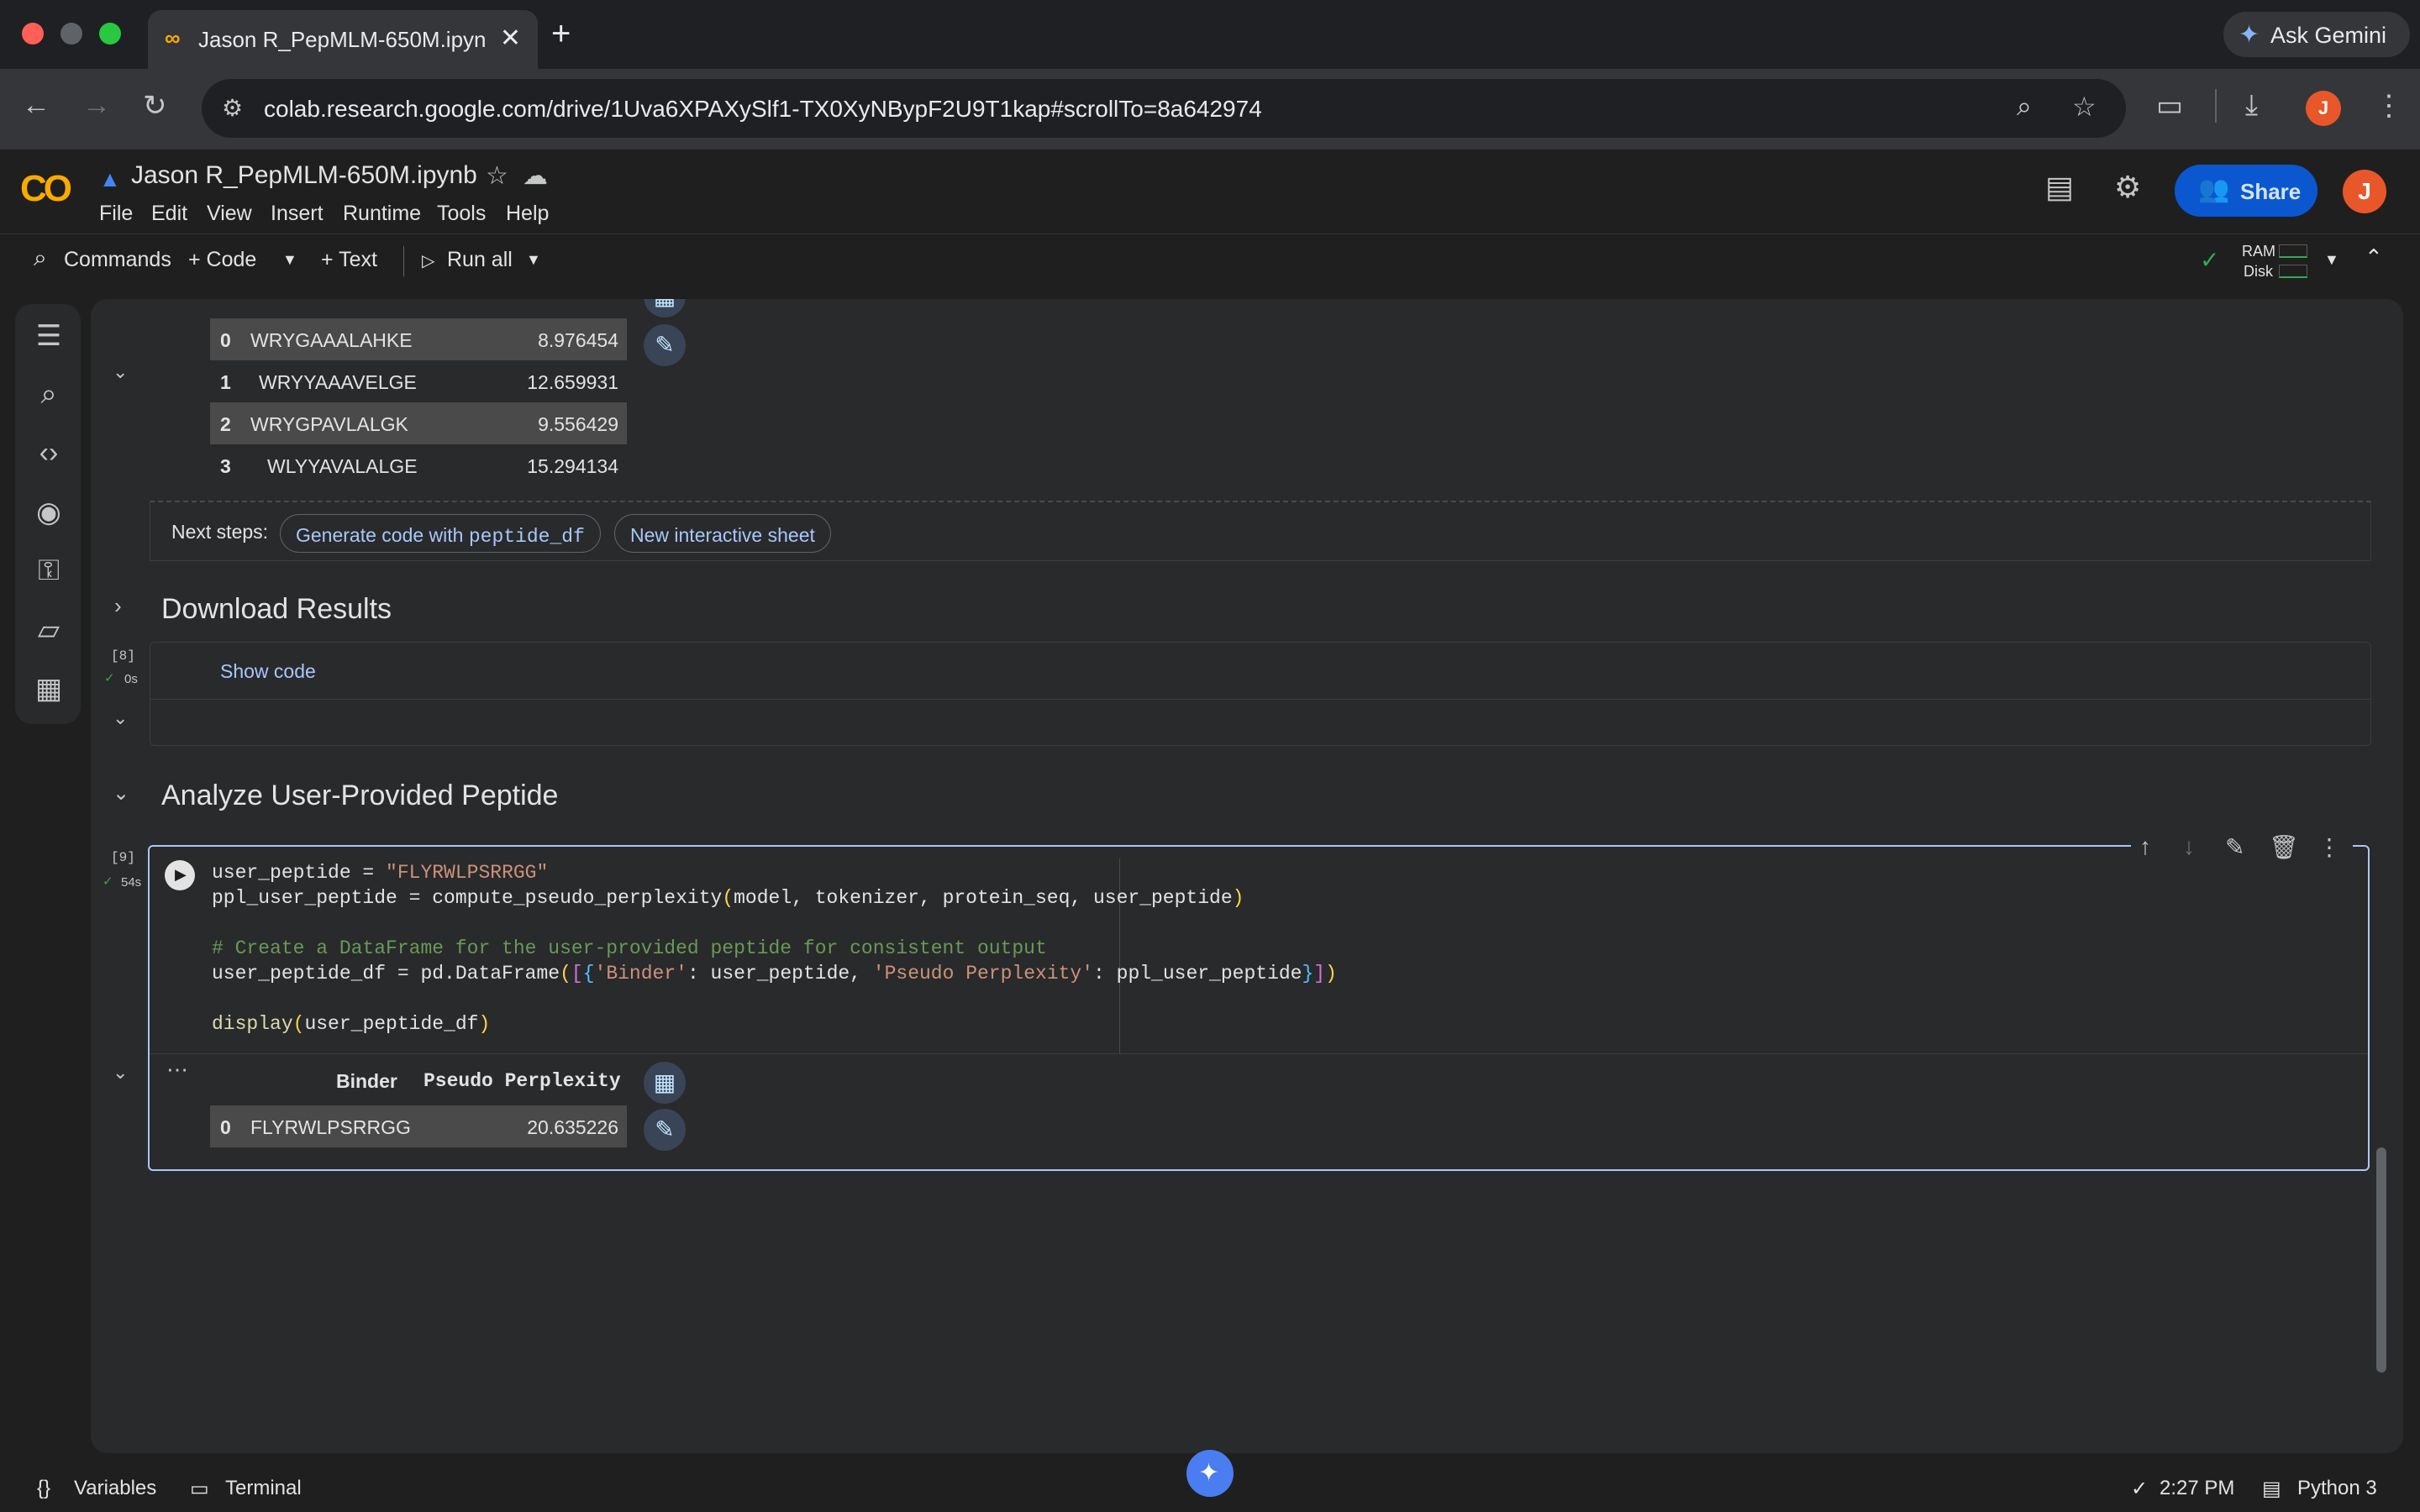 The height and width of the screenshot is (1512, 2420). I want to click on run-all-button: Run all, so click(480, 260).